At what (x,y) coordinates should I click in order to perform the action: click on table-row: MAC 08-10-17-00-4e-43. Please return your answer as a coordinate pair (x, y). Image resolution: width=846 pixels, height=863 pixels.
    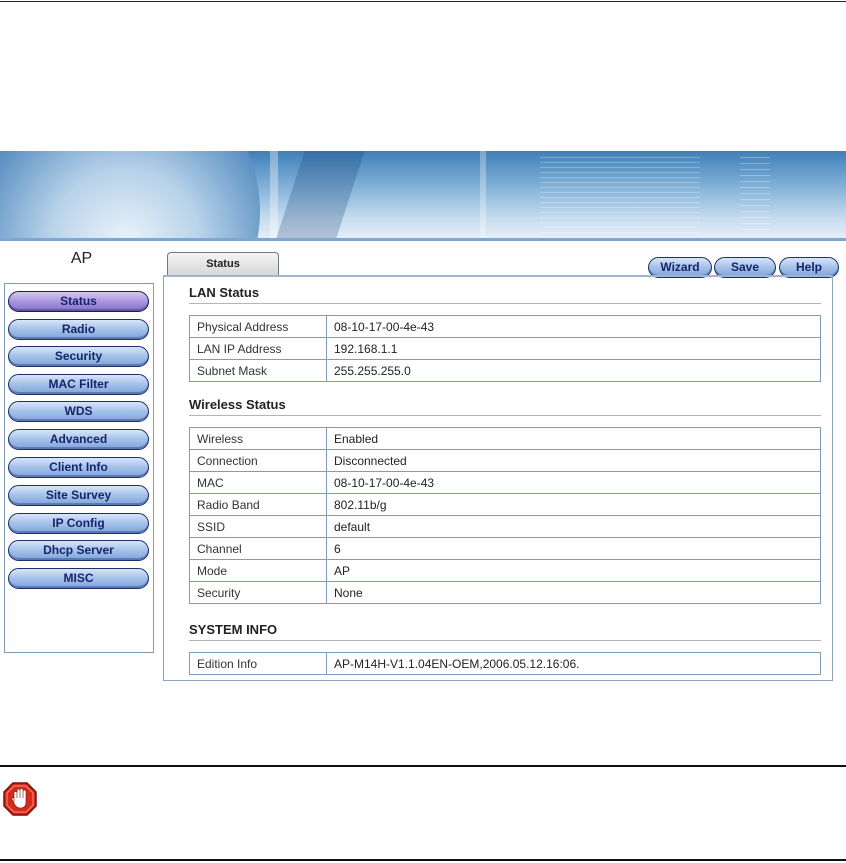
    Looking at the image, I should click on (505, 482).